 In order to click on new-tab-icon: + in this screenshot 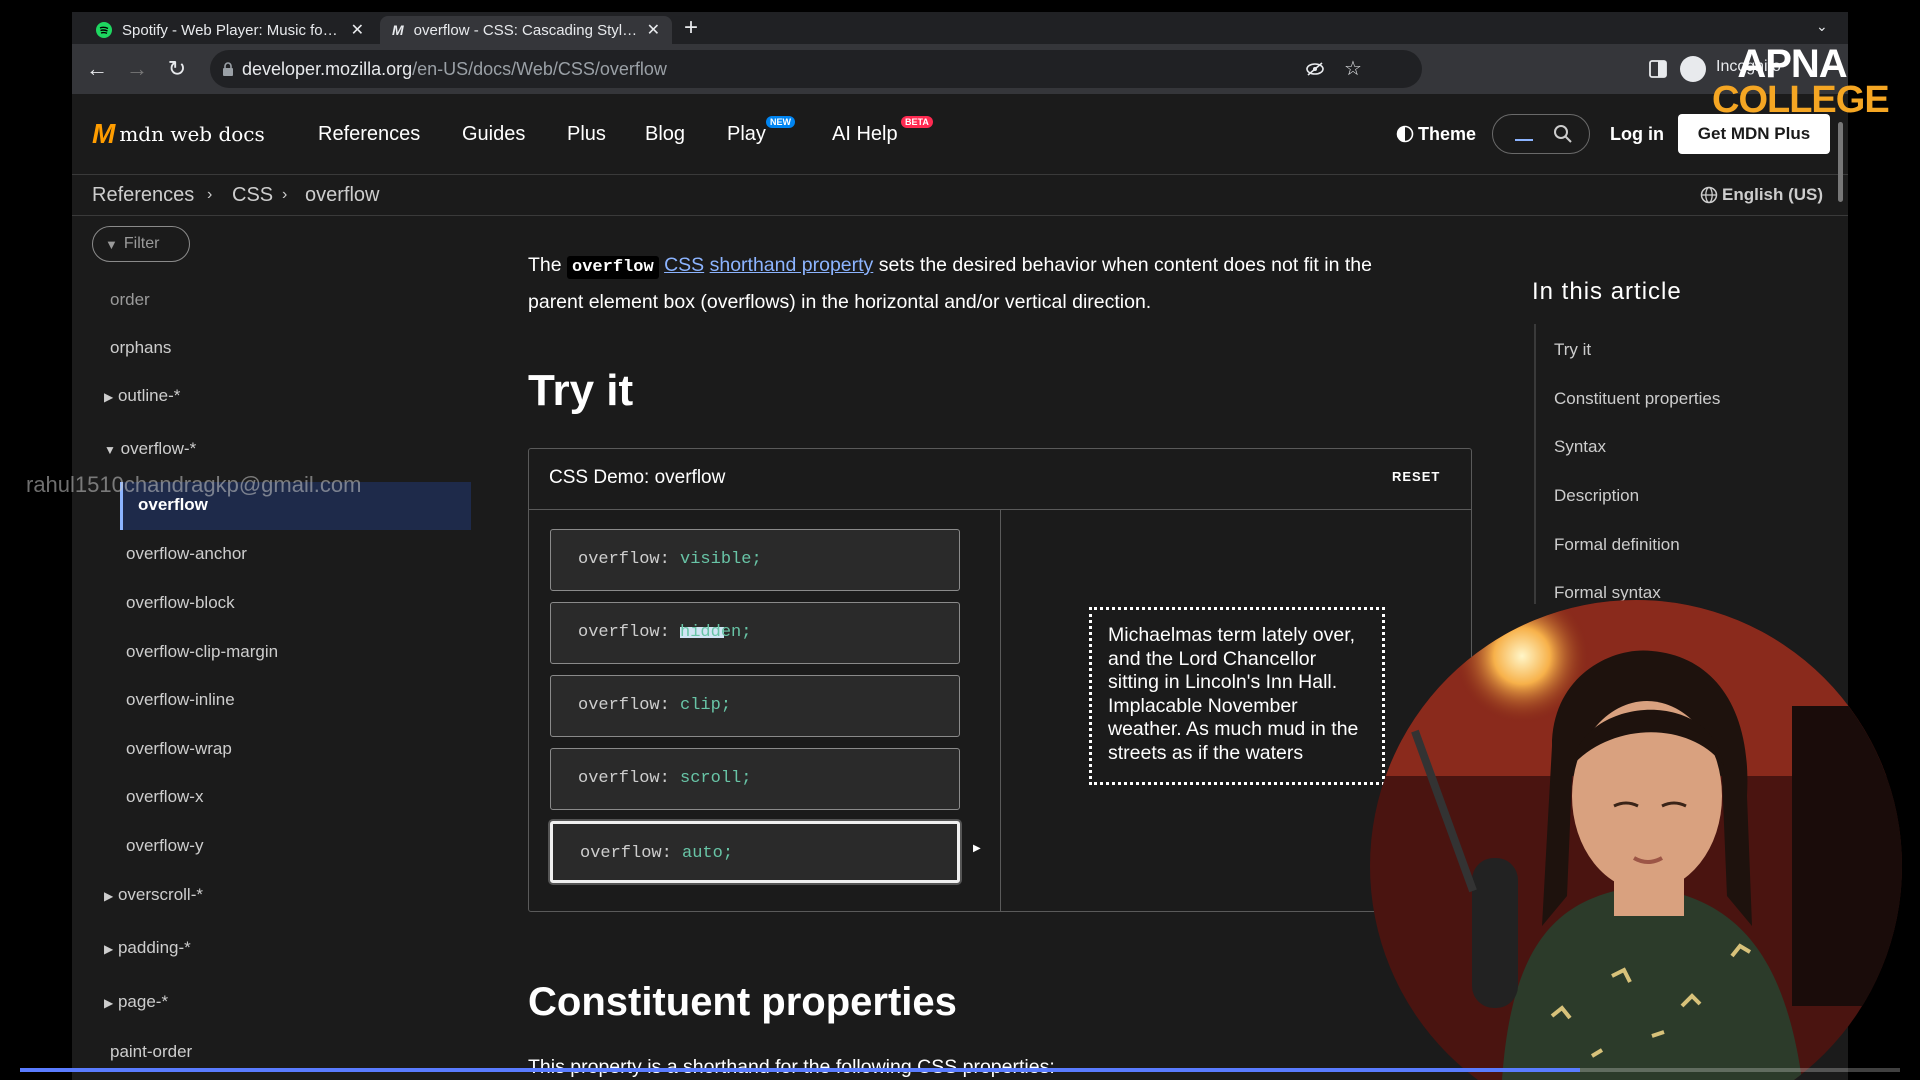, I will do `click(691, 28)`.